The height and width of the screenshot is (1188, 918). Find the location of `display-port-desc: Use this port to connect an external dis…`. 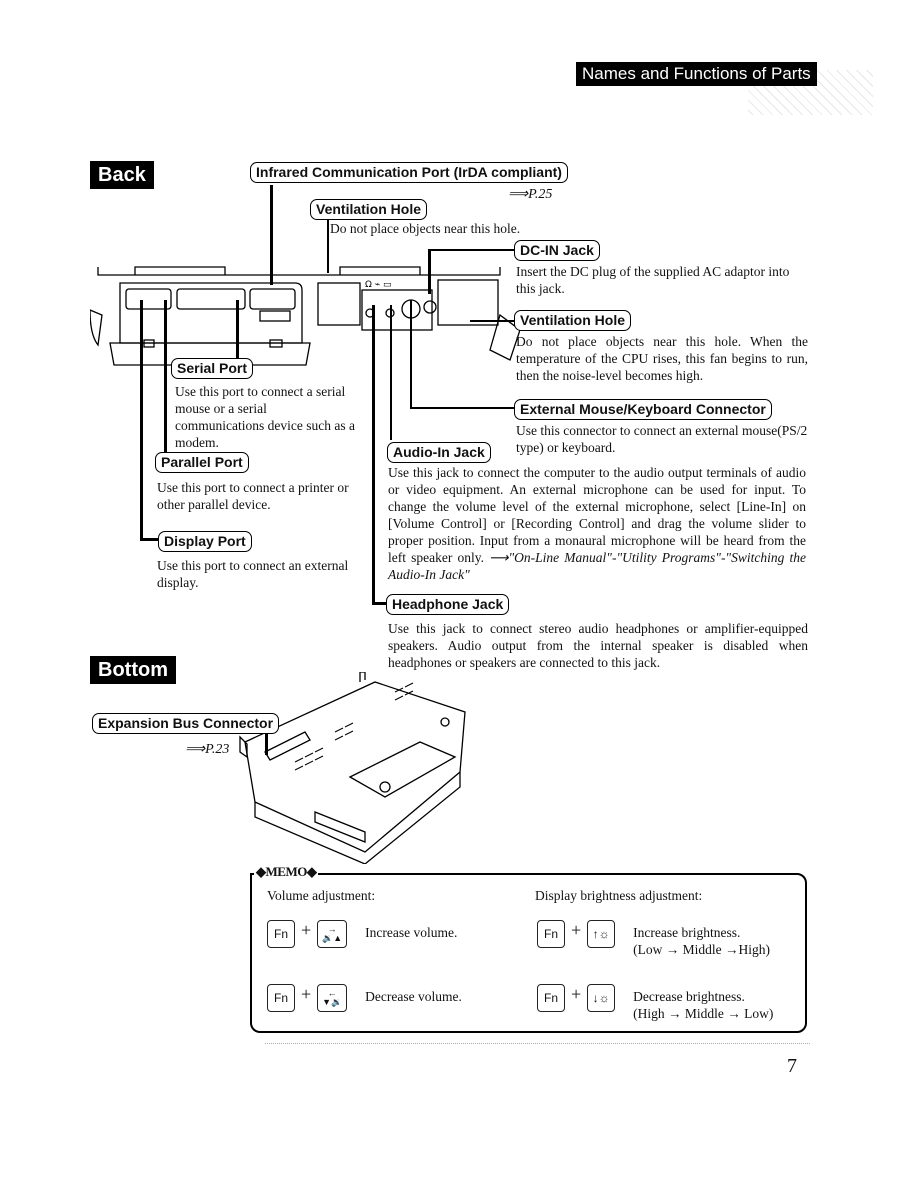

display-port-desc: Use this port to connect an external dis… is located at coordinates (253, 574).